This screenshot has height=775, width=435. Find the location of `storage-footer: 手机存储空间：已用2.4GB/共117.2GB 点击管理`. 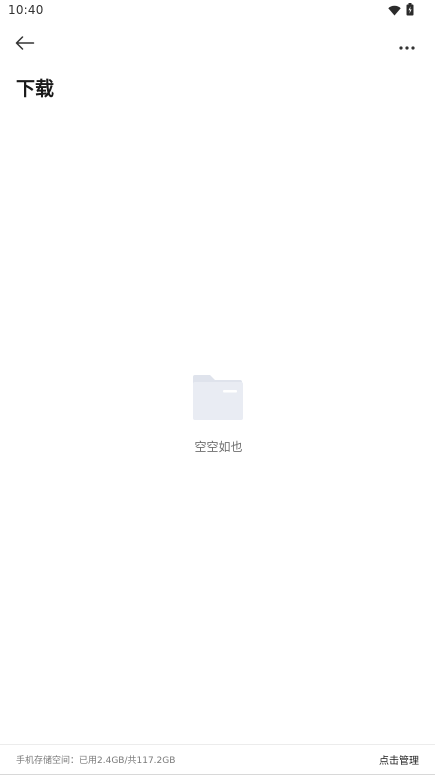

storage-footer: 手机存储空间：已用2.4GB/共117.2GB 点击管理 is located at coordinates (217, 759).